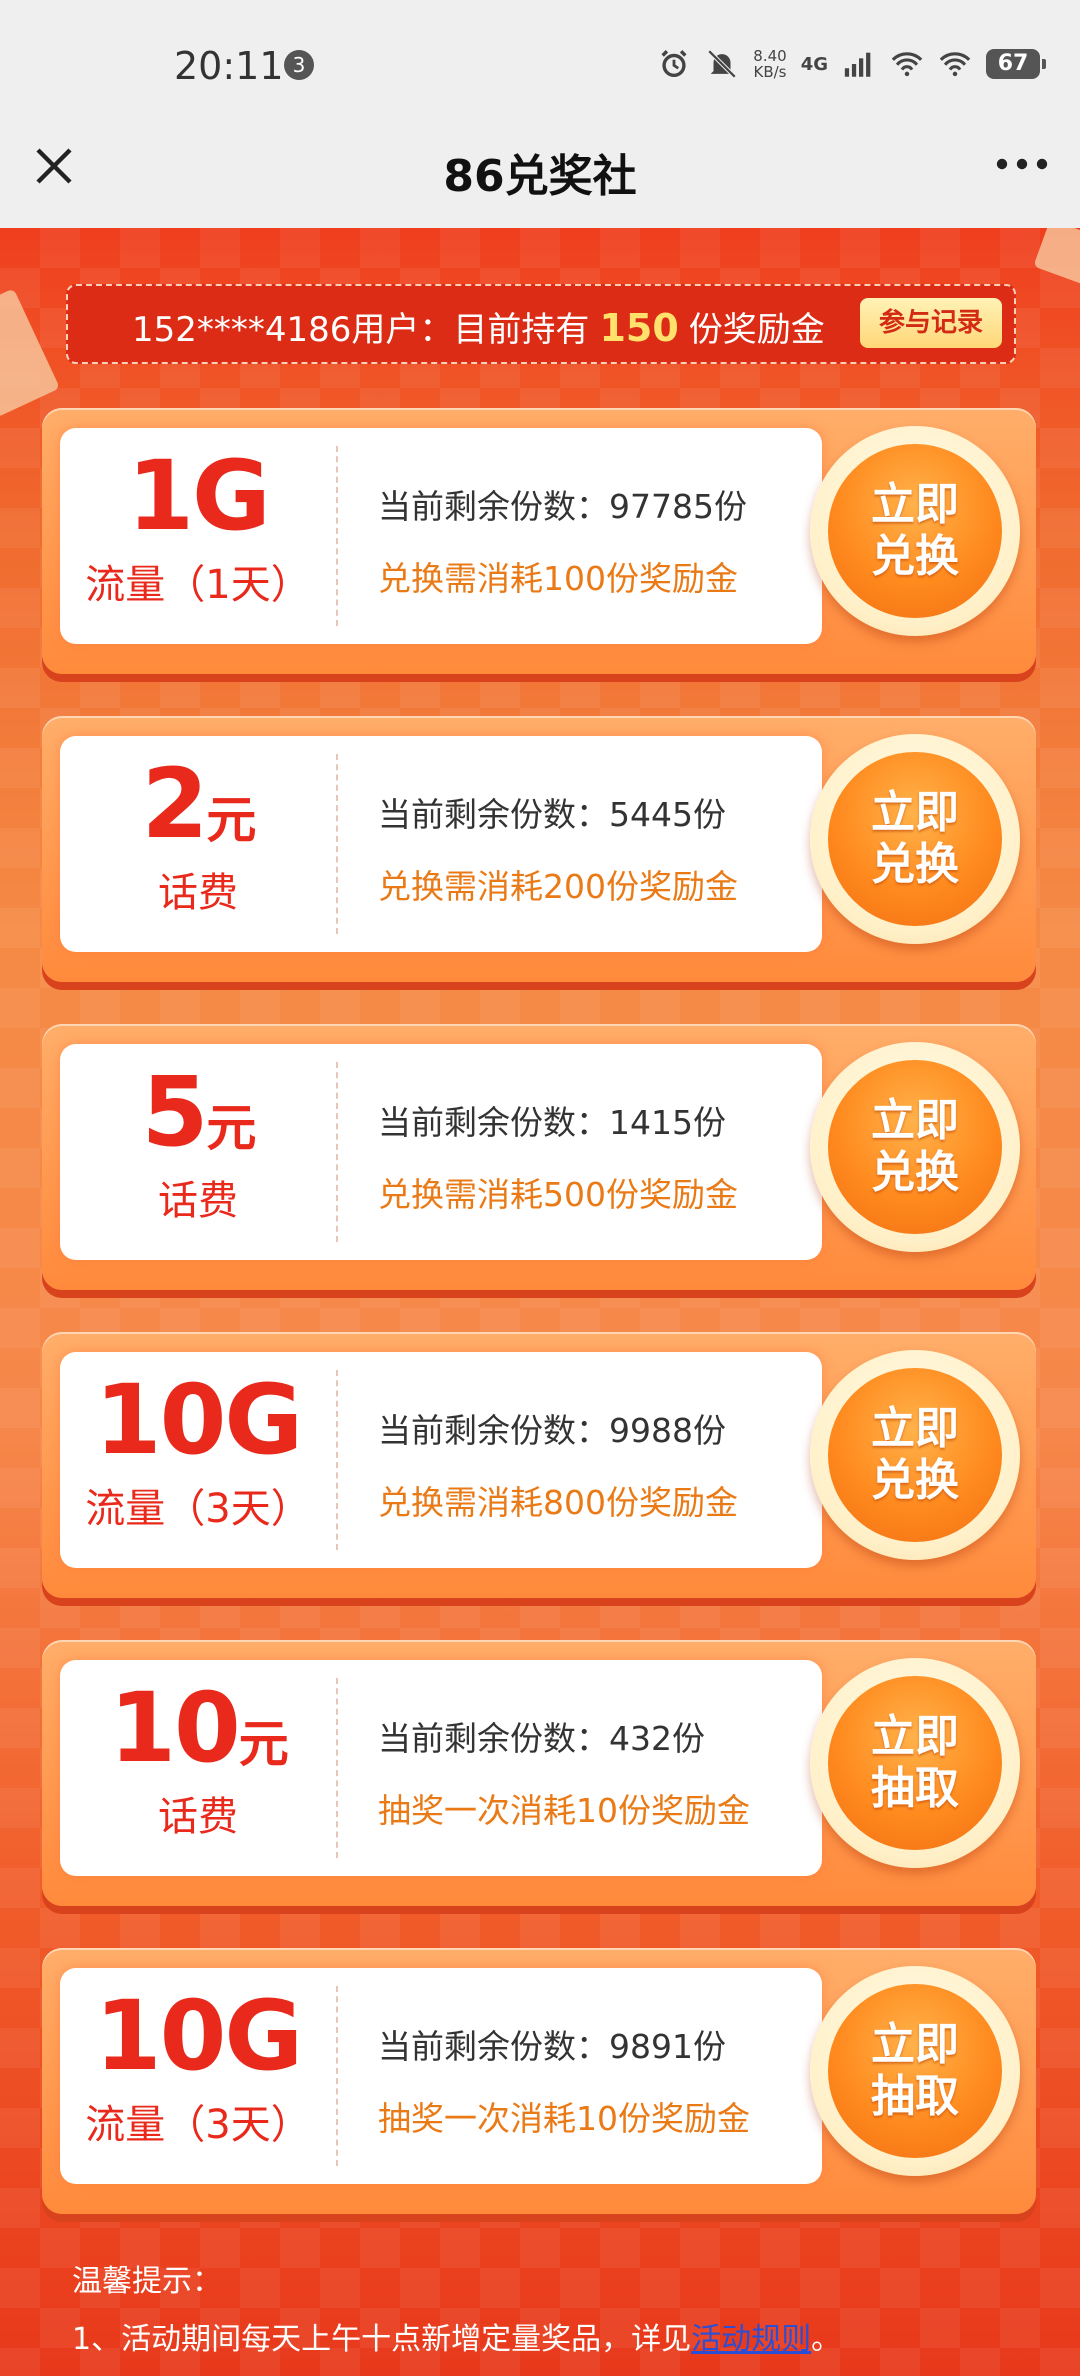 This screenshot has height=2376, width=1080. I want to click on participation-record-button: 参与记录, so click(931, 323).